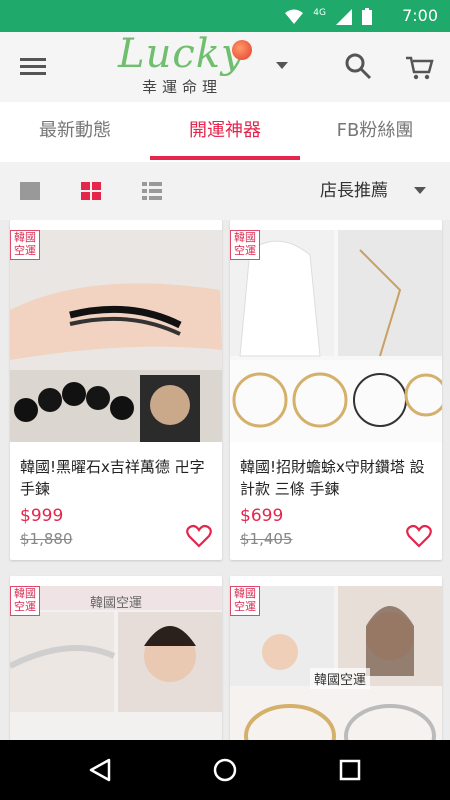 The height and width of the screenshot is (800, 450). Describe the element at coordinates (354, 191) in the screenshot. I see `sort-dropdown: 店長推薦` at that location.